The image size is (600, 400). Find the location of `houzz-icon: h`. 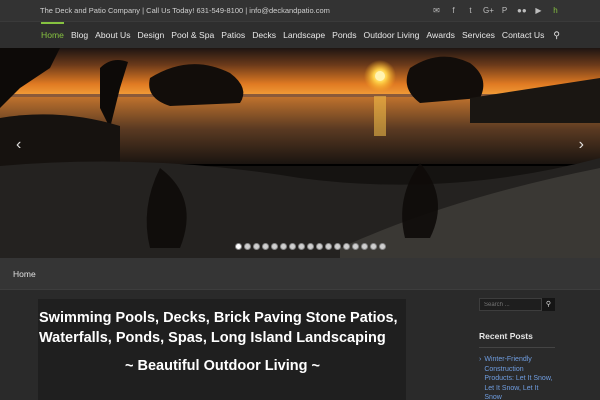

houzz-icon: h is located at coordinates (555, 10).